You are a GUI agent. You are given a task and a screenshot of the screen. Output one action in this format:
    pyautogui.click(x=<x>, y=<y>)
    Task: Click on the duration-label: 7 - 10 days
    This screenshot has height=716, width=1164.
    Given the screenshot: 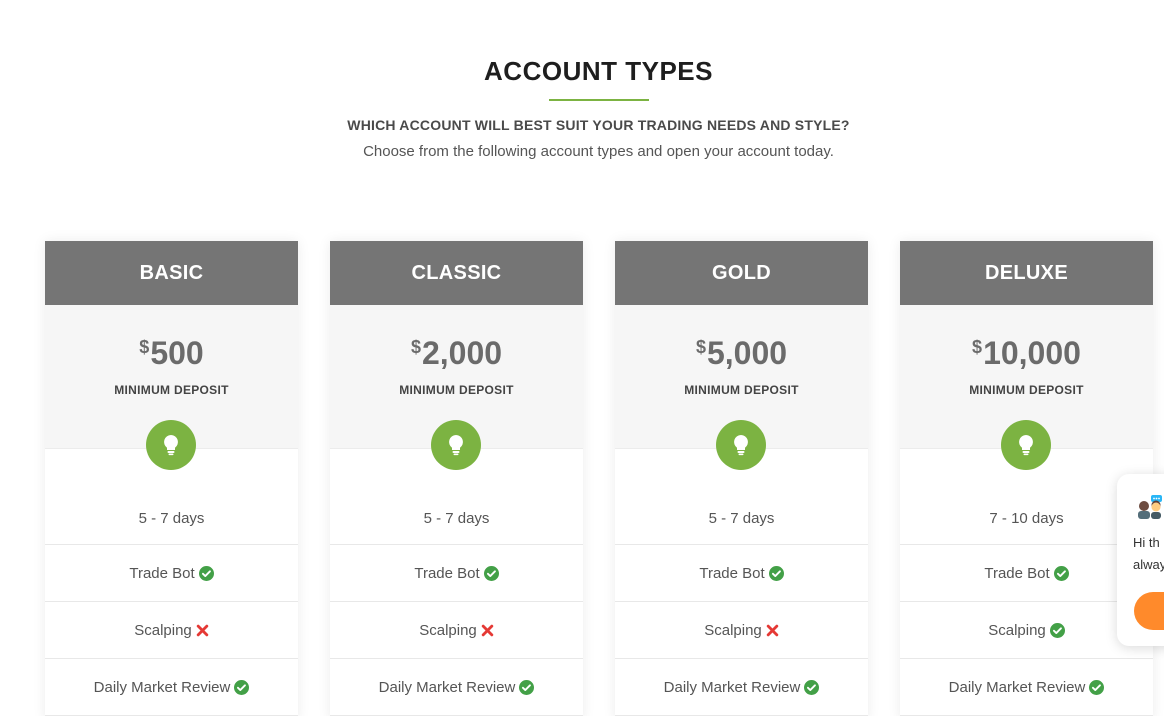 What is the action you would take?
    pyautogui.click(x=1026, y=518)
    